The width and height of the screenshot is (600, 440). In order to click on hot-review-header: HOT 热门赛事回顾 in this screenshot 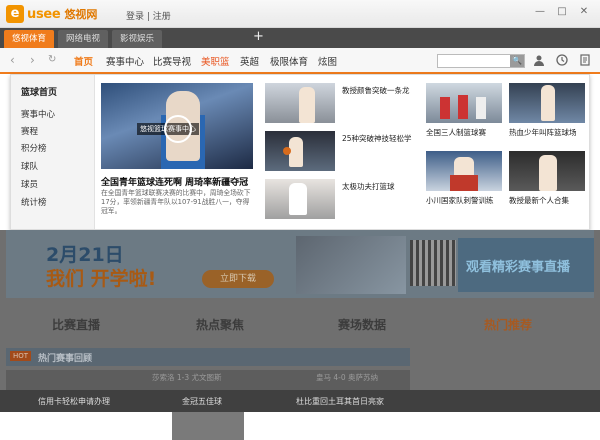, I will do `click(208, 357)`.